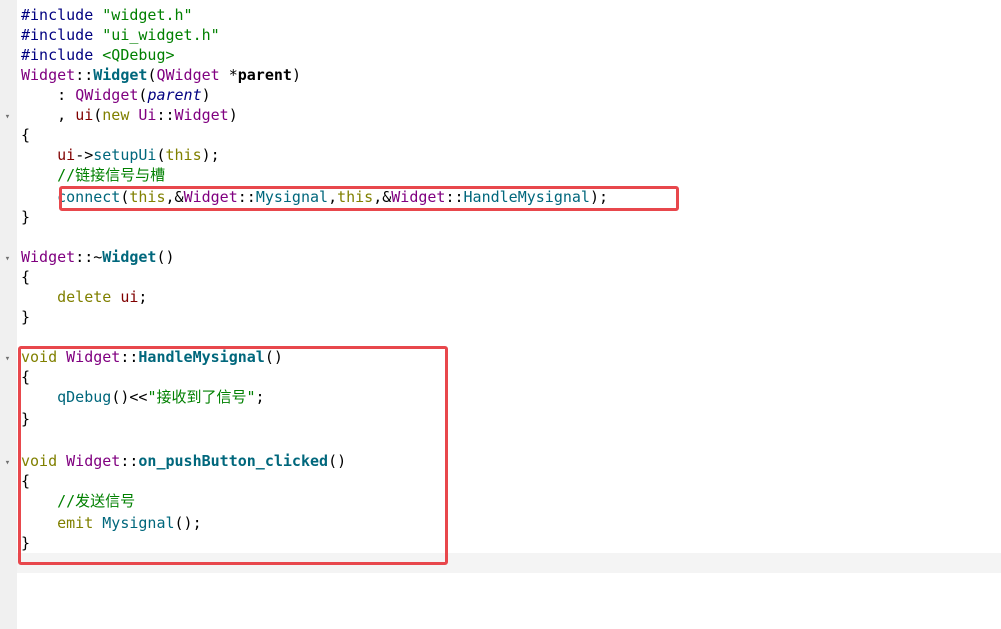 The height and width of the screenshot is (629, 1001). I want to click on code-token: (), so click(165, 257).